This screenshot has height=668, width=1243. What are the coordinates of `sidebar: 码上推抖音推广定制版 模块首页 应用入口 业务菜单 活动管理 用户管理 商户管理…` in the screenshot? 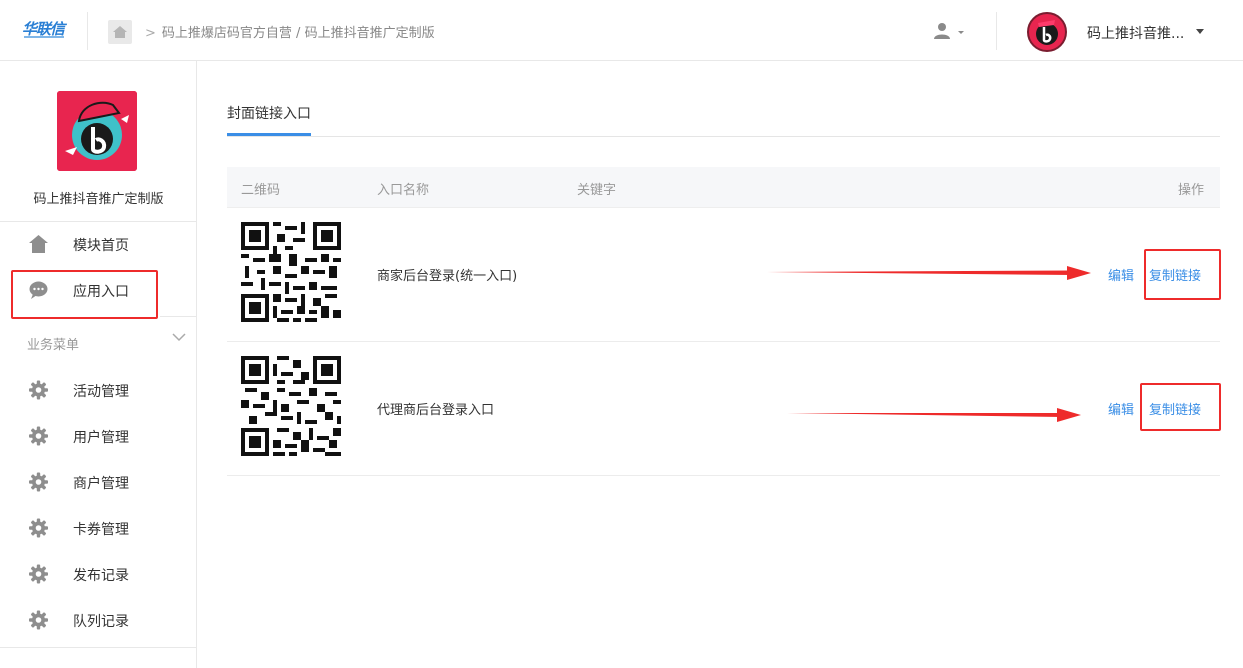 It's located at (98, 364).